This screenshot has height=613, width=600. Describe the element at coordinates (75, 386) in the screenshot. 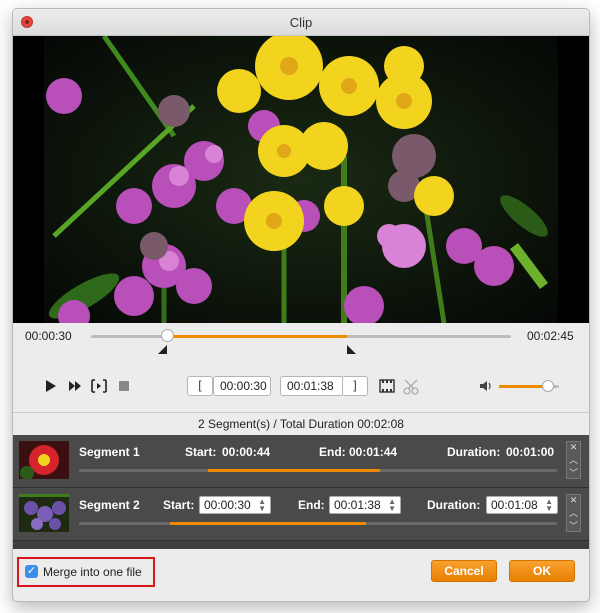

I see `fast-forward-icon` at that location.